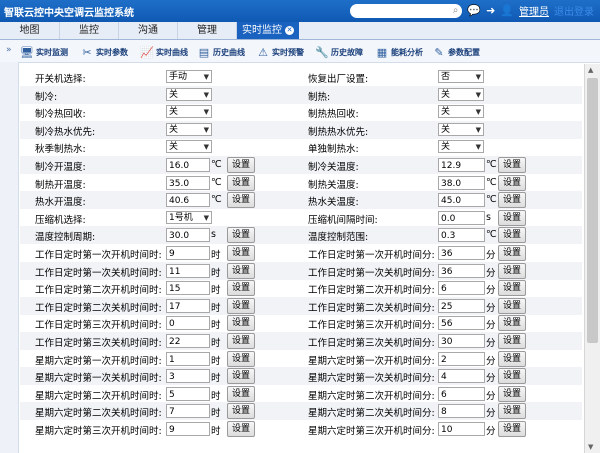 This screenshot has width=600, height=453. I want to click on tab-realtime-monitor: 实时监控 ✕, so click(268, 30).